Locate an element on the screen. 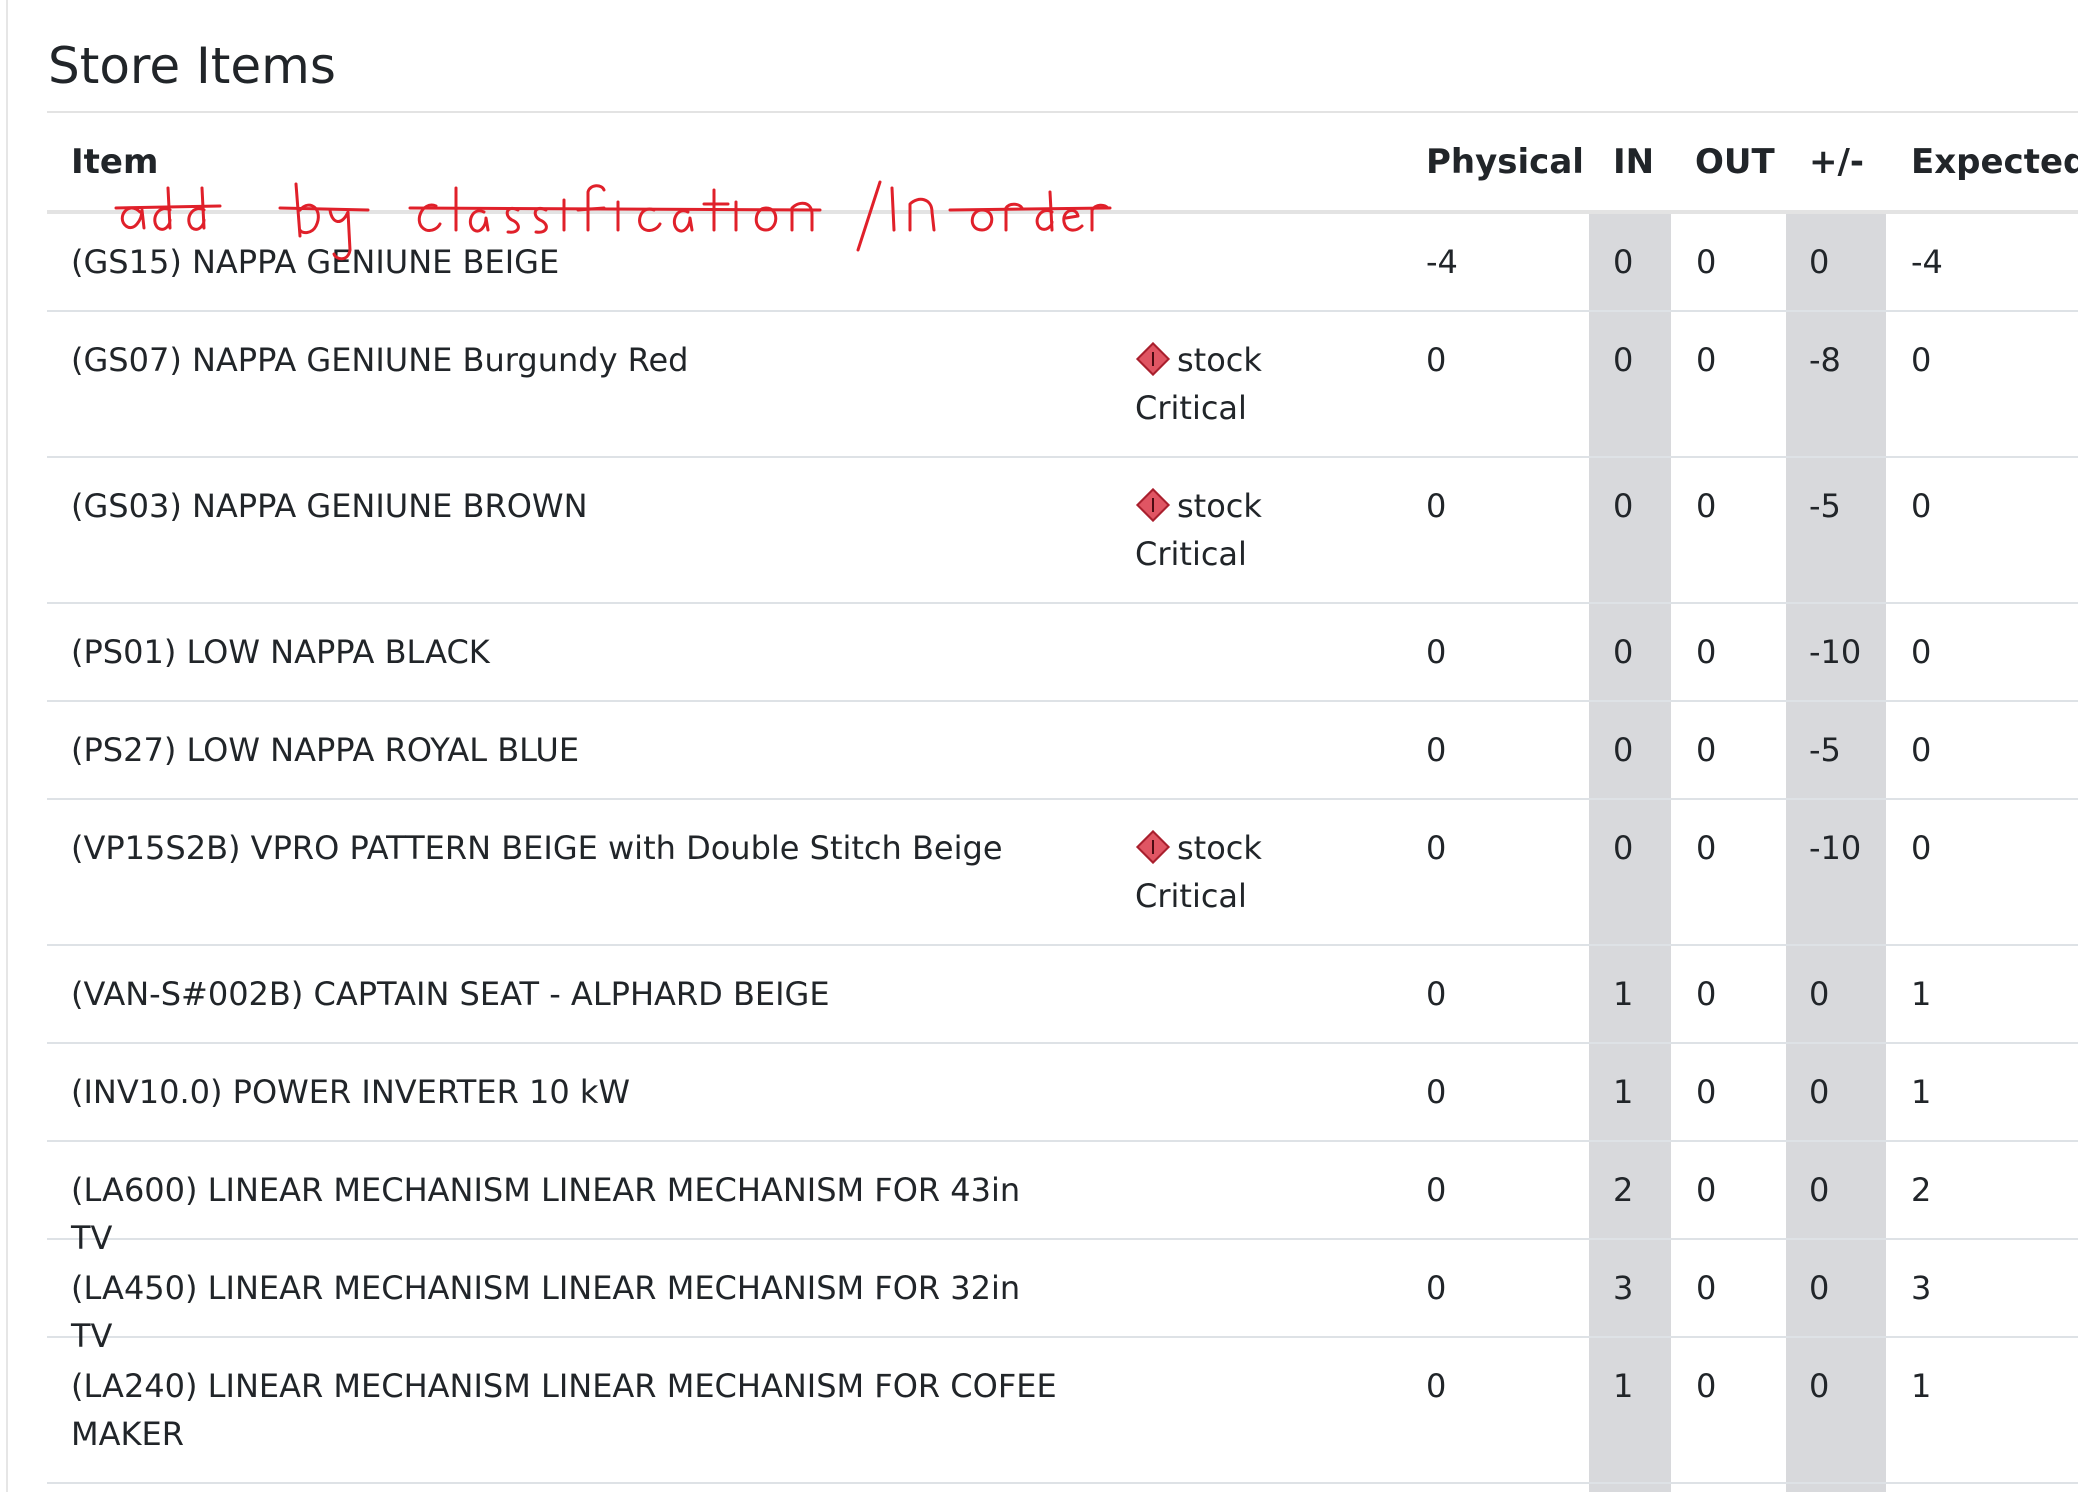 The width and height of the screenshot is (2078, 1492). diff-value: -8 is located at coordinates (1825, 360).